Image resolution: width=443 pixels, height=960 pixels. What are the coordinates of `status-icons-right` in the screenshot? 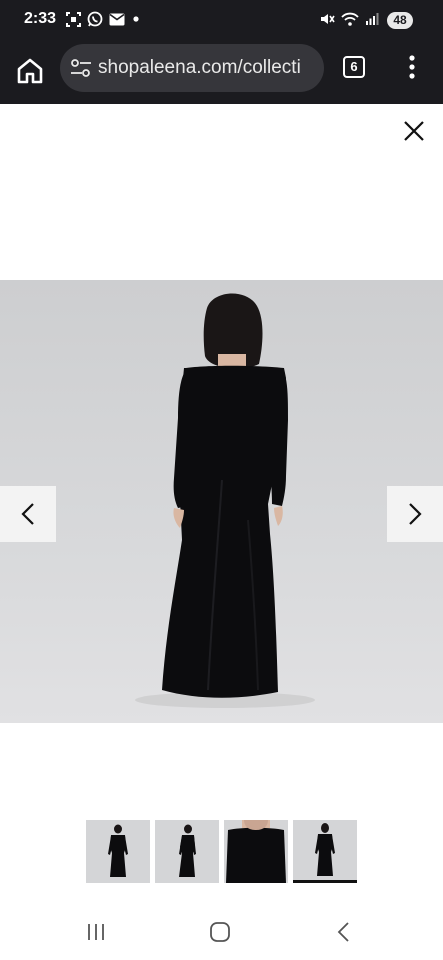 It's located at (349, 19).